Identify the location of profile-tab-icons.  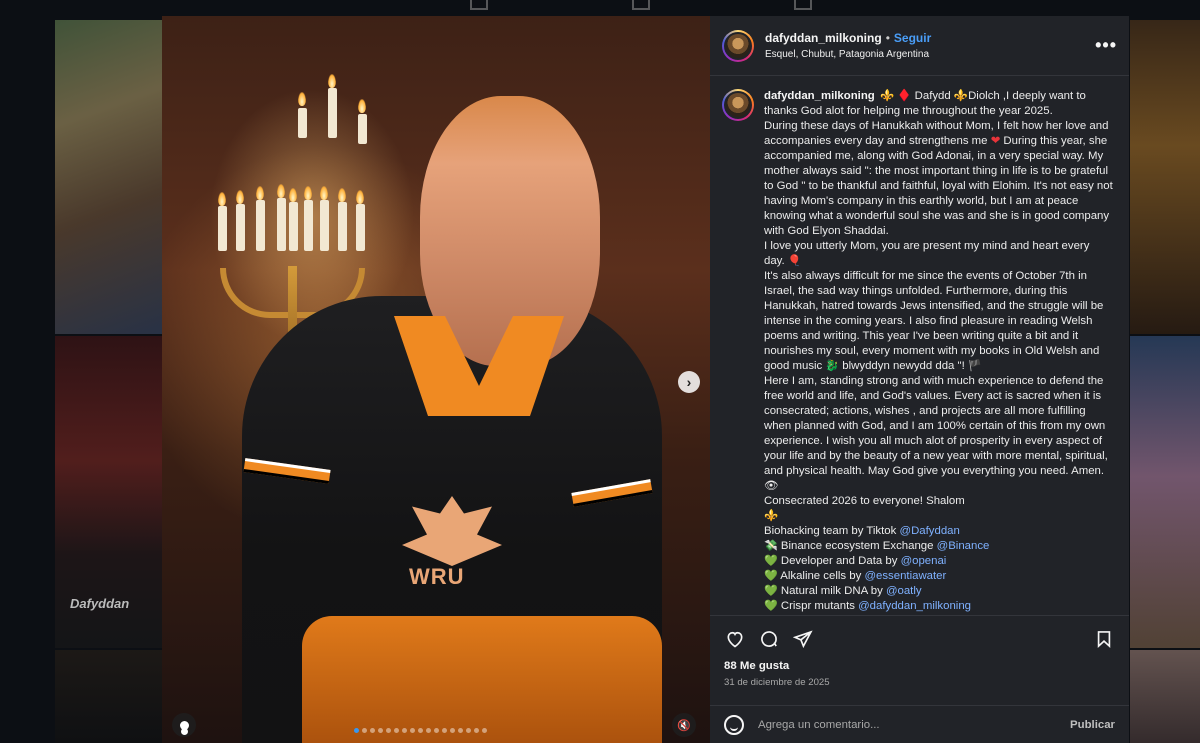
(641, 5).